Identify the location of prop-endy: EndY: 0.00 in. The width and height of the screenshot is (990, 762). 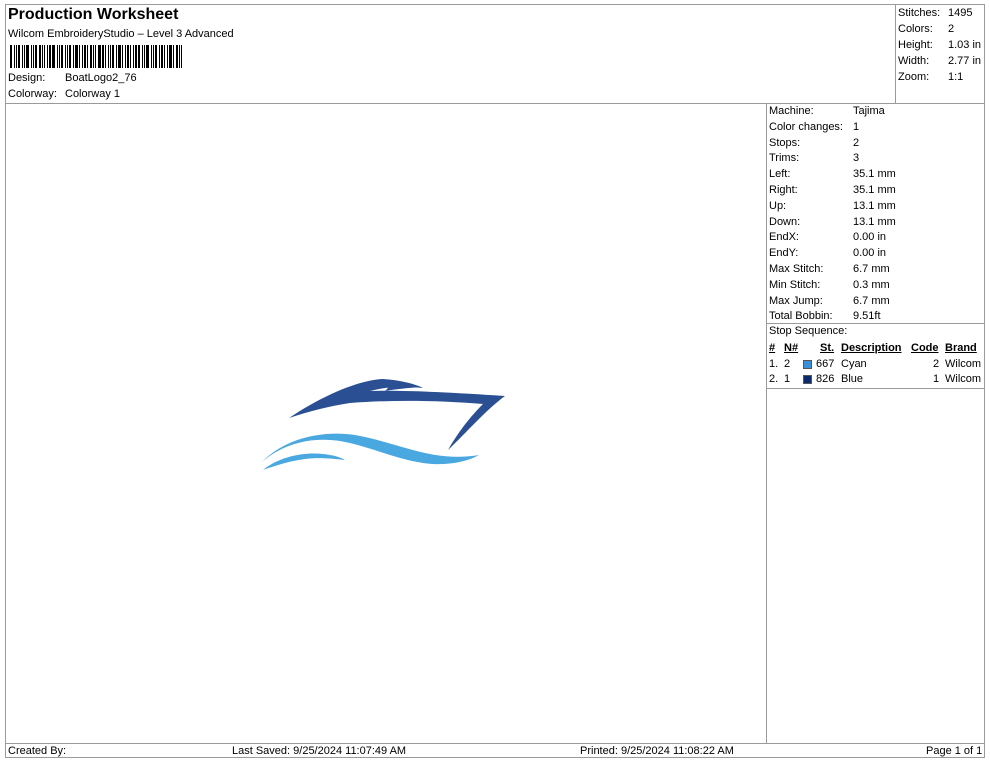
(828, 253).